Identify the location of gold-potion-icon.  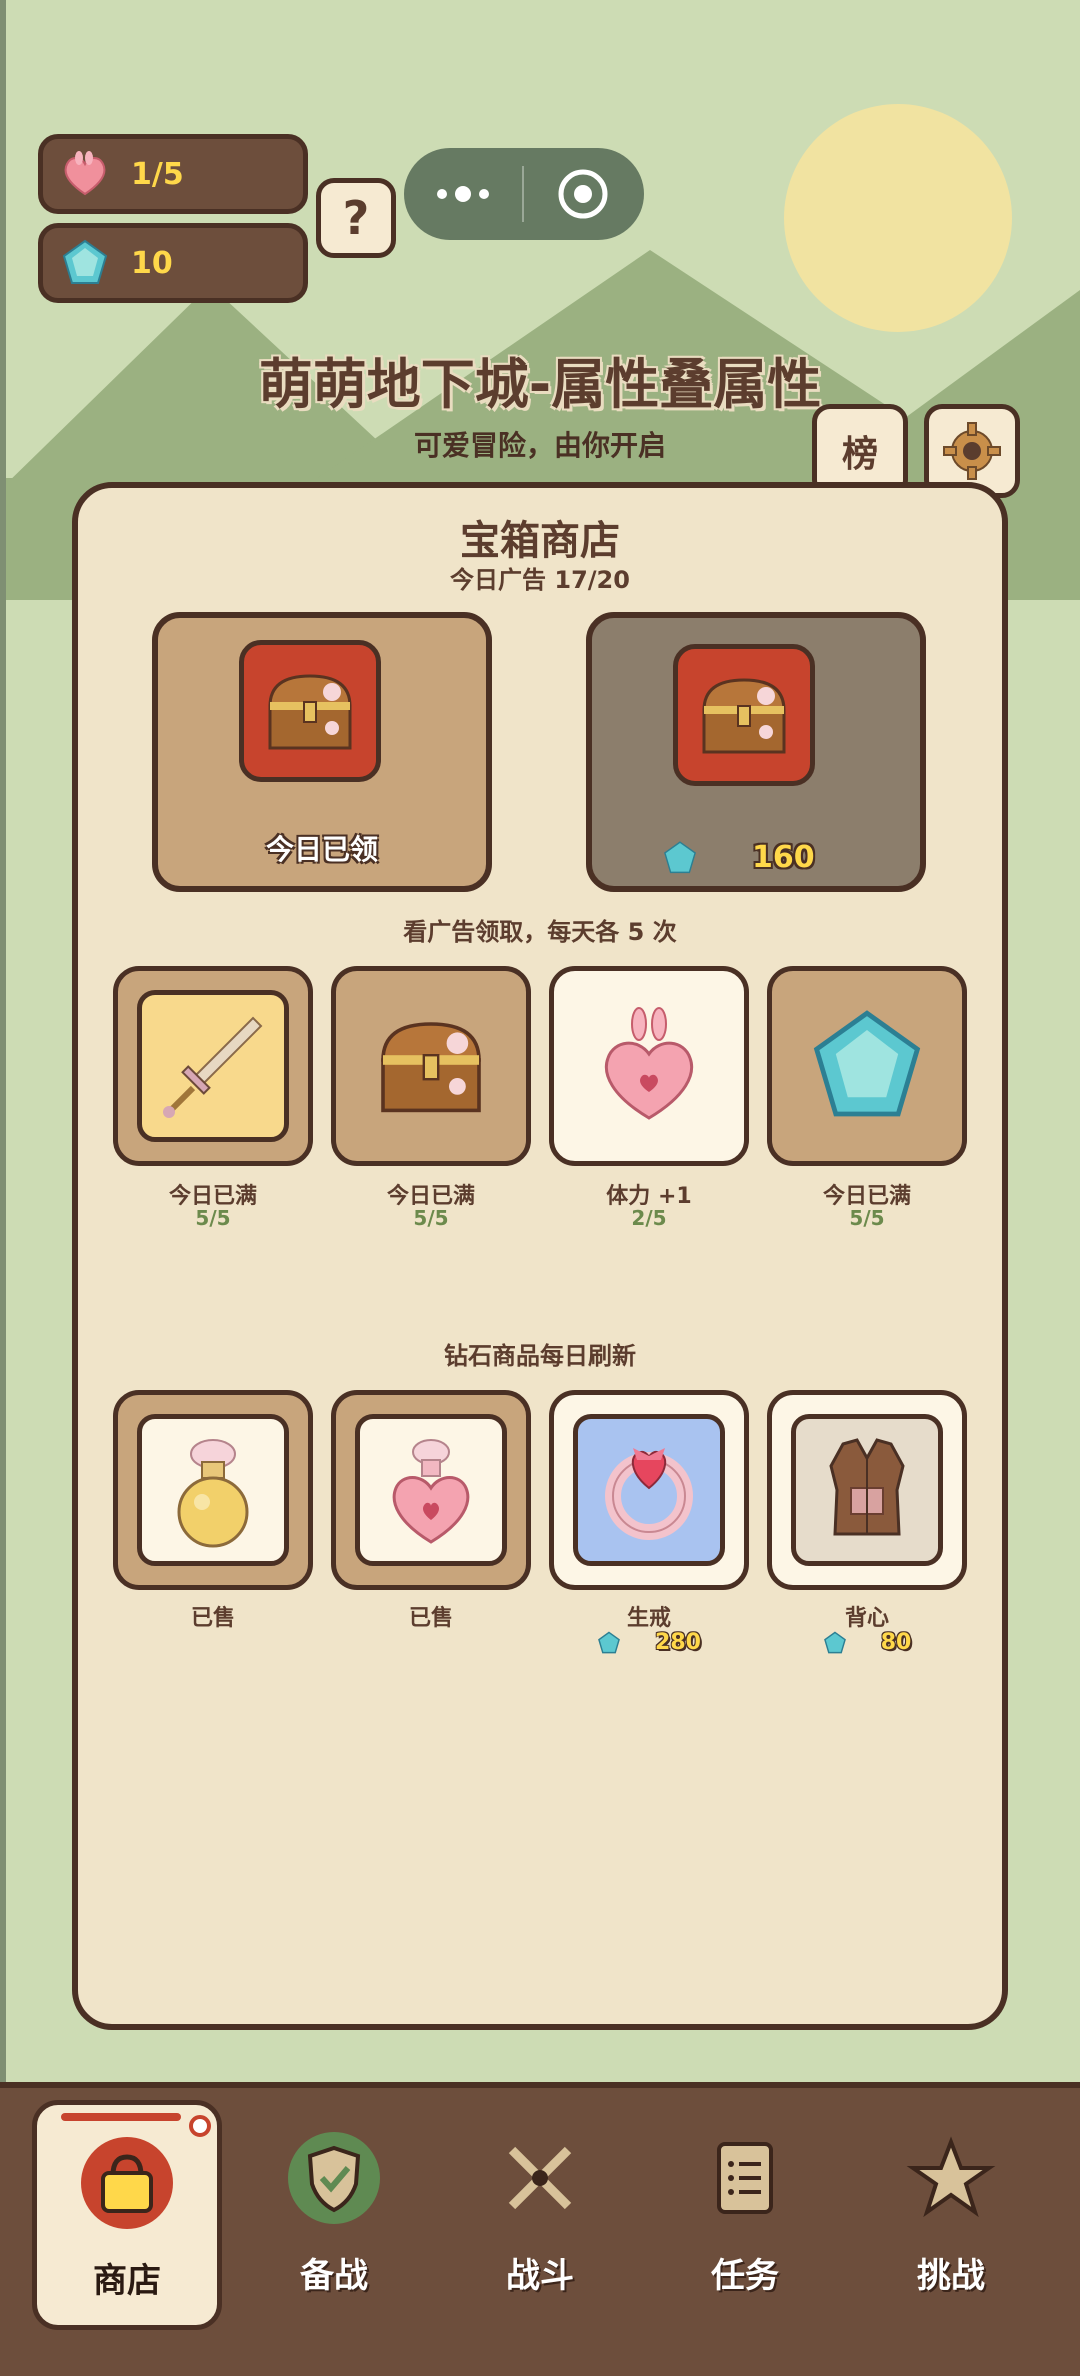
(213, 1493).